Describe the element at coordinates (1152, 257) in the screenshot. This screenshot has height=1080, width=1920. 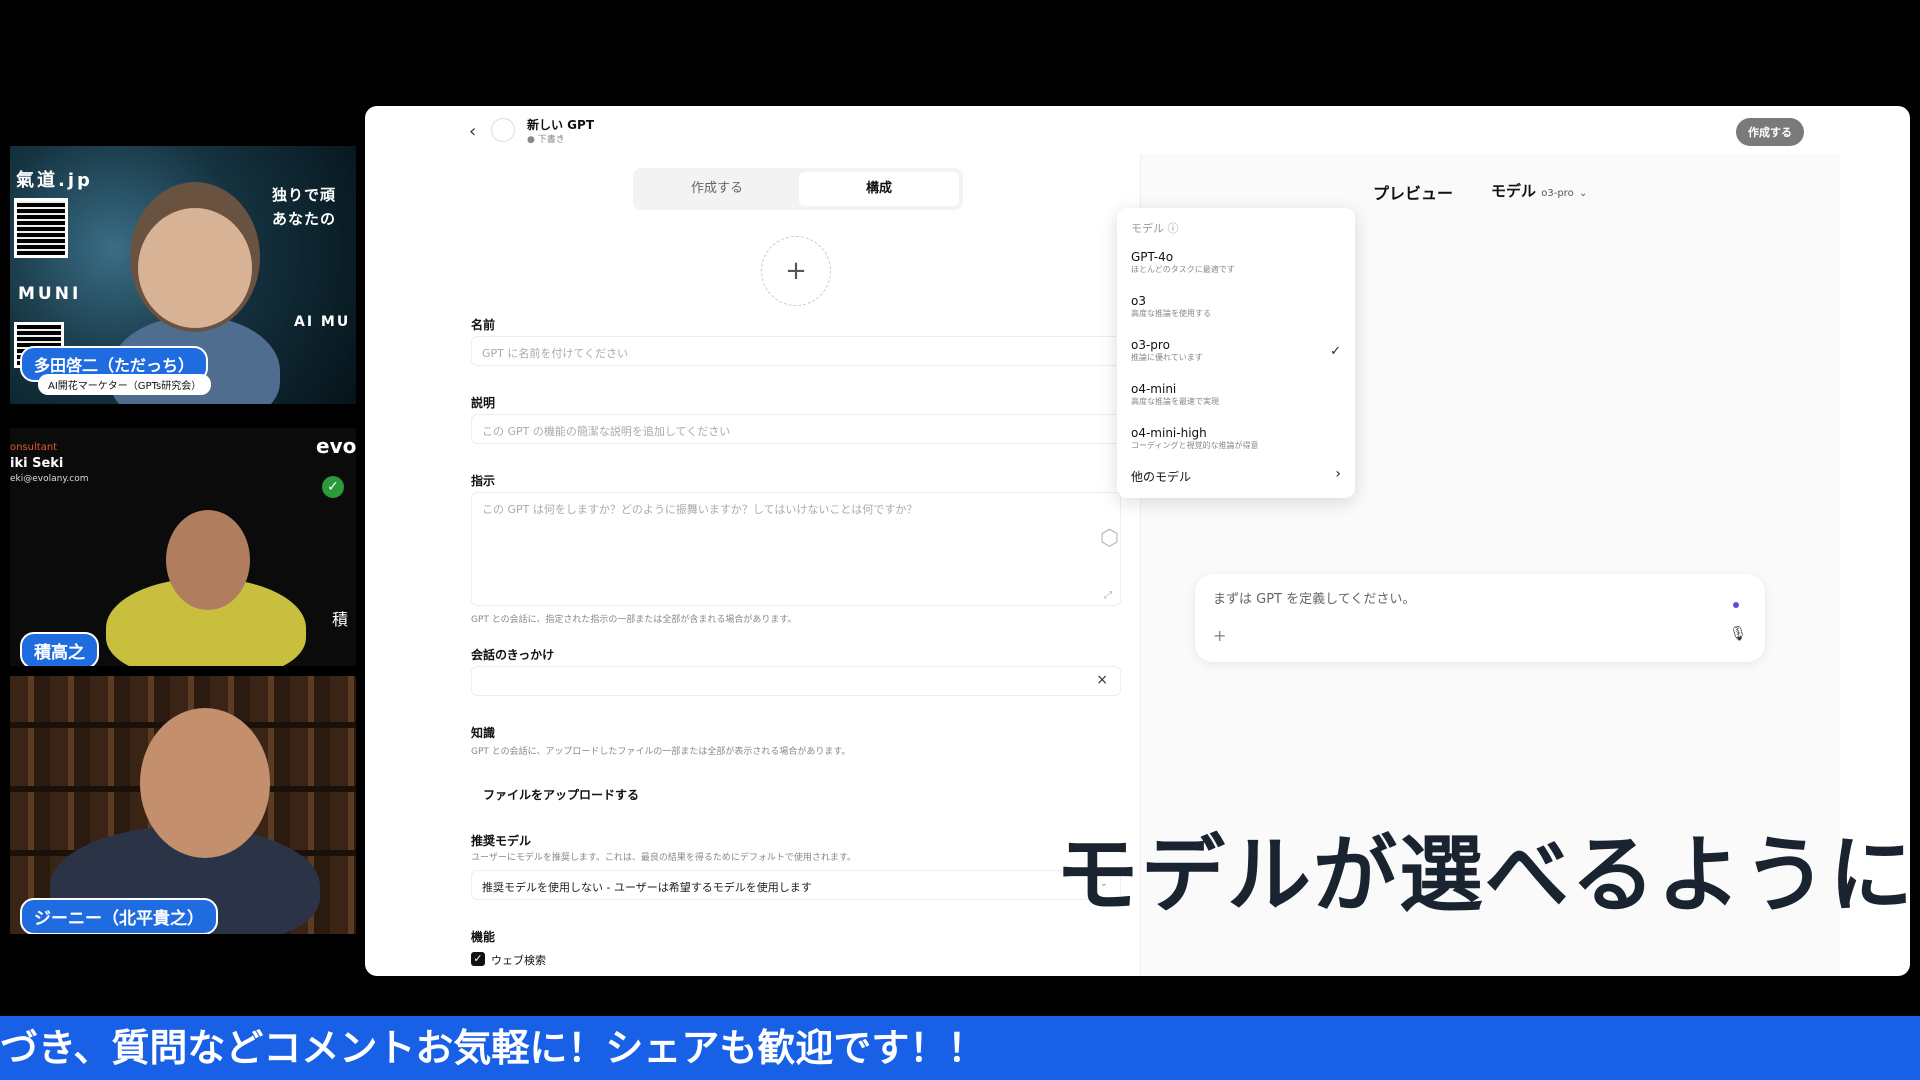
I see `model-option-name: GPT-4o` at that location.